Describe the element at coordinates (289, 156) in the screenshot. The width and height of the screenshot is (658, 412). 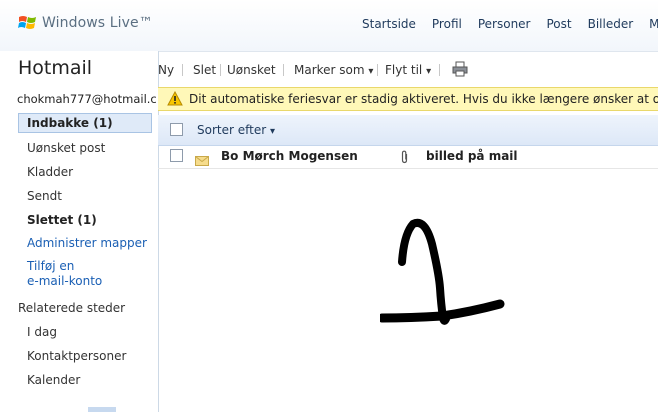
I see `message-sender: Bo Mørch Mogensen` at that location.